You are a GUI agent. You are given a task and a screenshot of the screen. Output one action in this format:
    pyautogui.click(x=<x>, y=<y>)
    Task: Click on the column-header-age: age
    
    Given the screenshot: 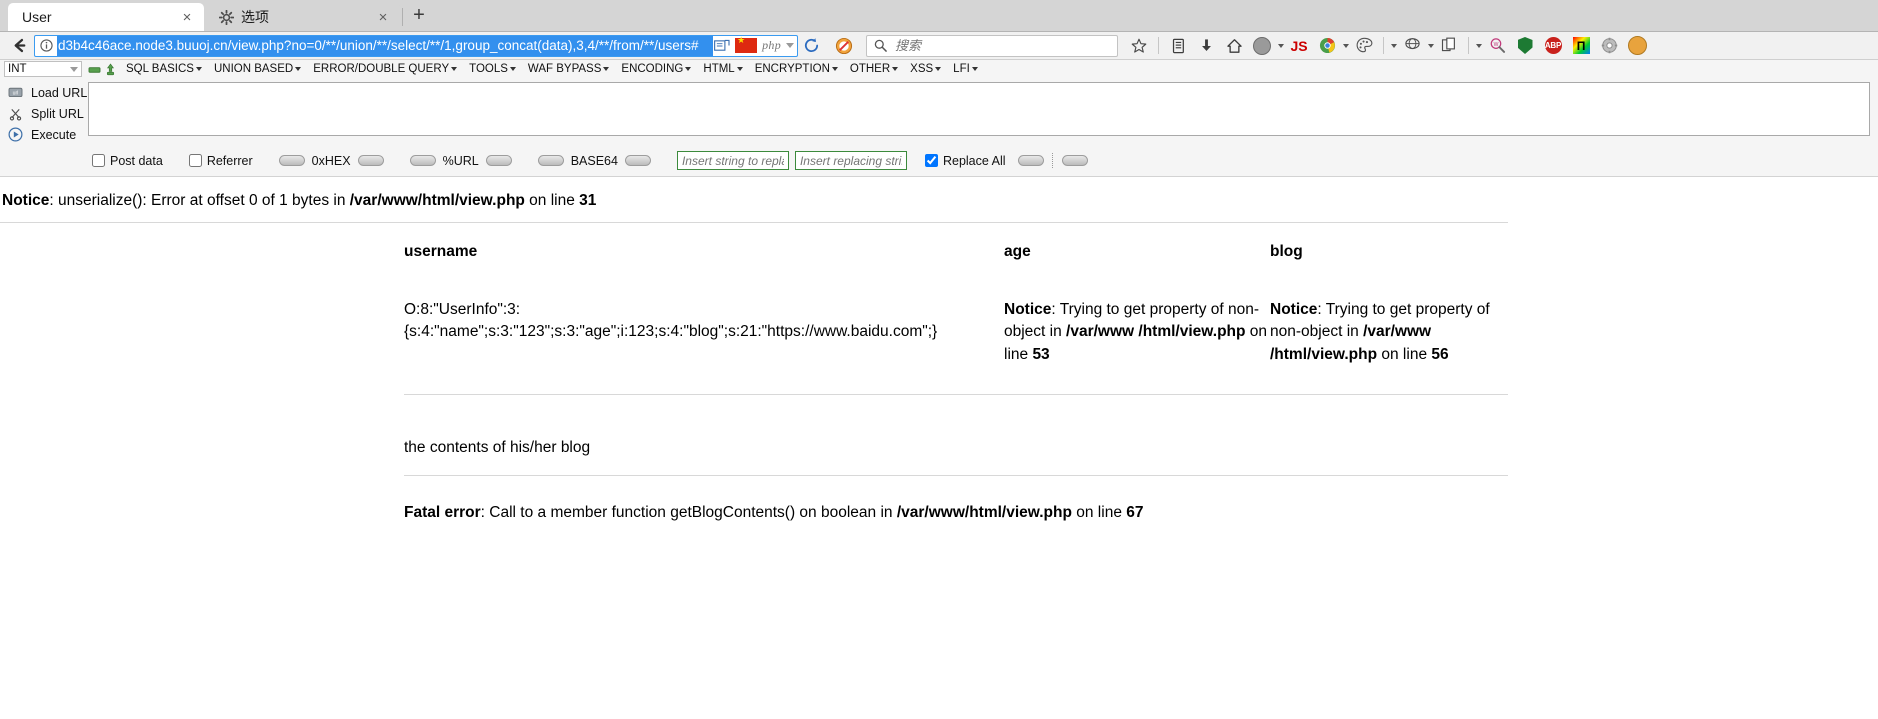 What is the action you would take?
    pyautogui.click(x=1017, y=251)
    